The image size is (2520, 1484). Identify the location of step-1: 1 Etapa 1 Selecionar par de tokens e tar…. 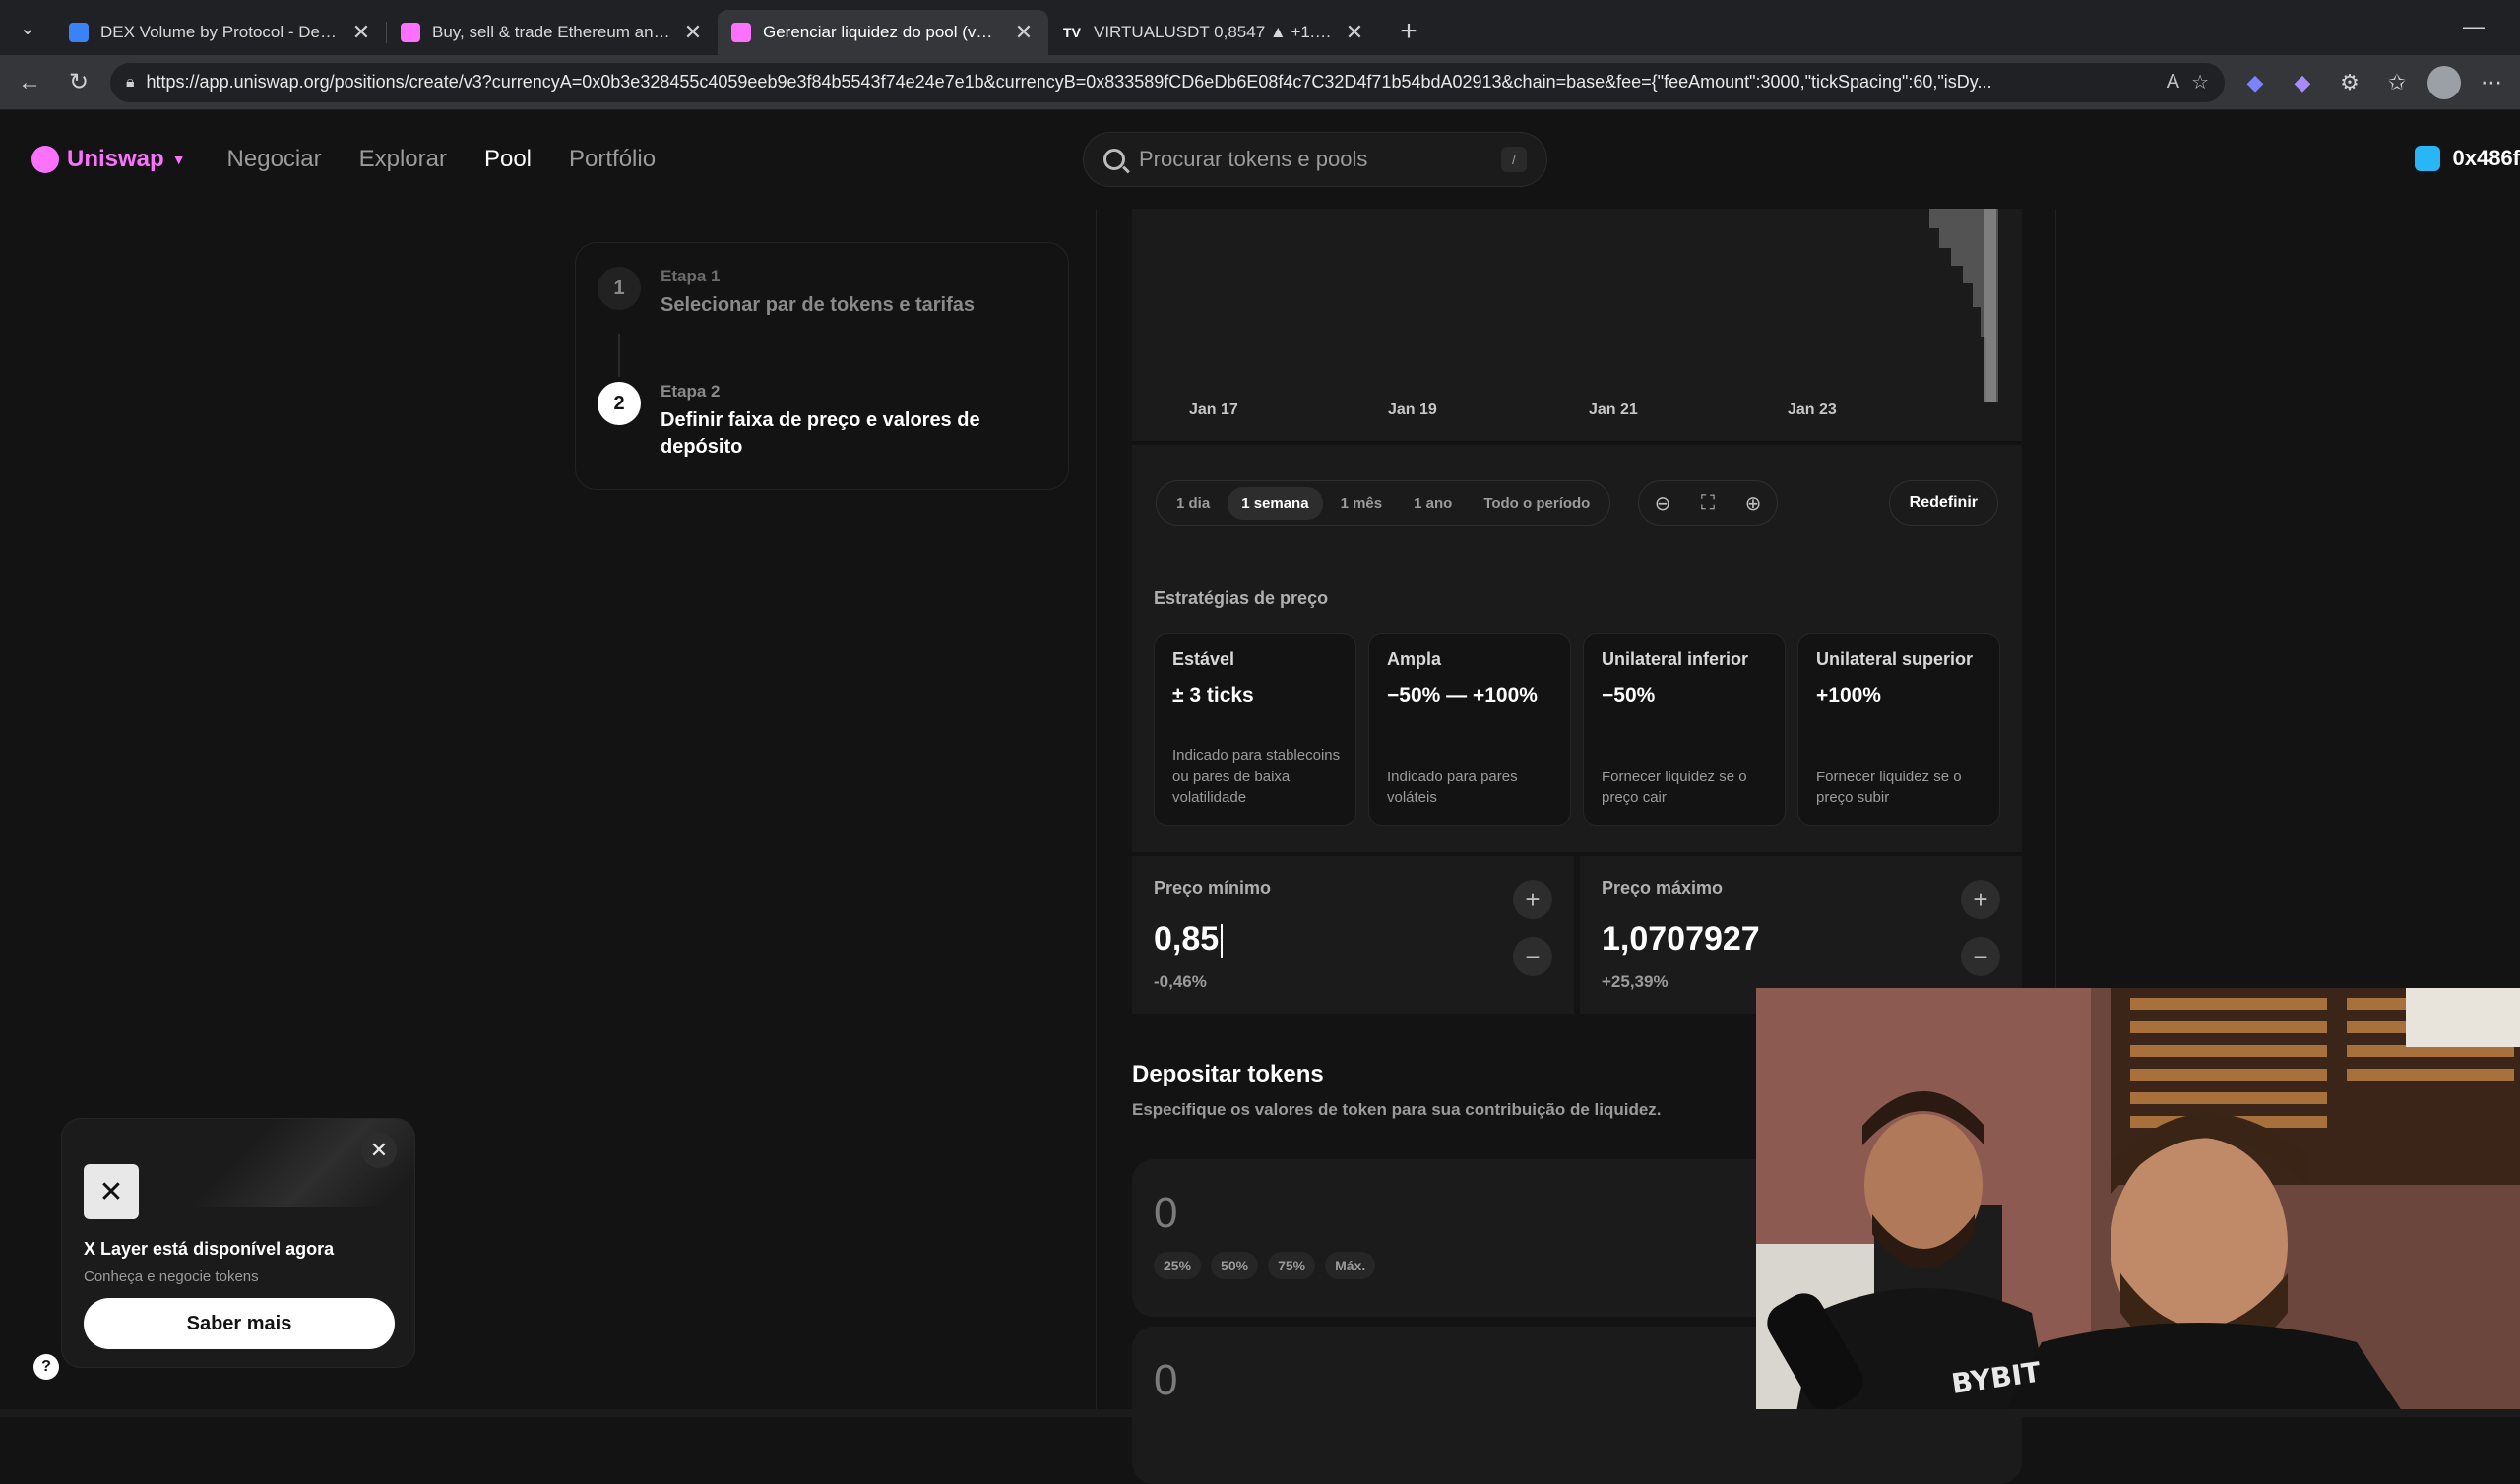
(822, 293).